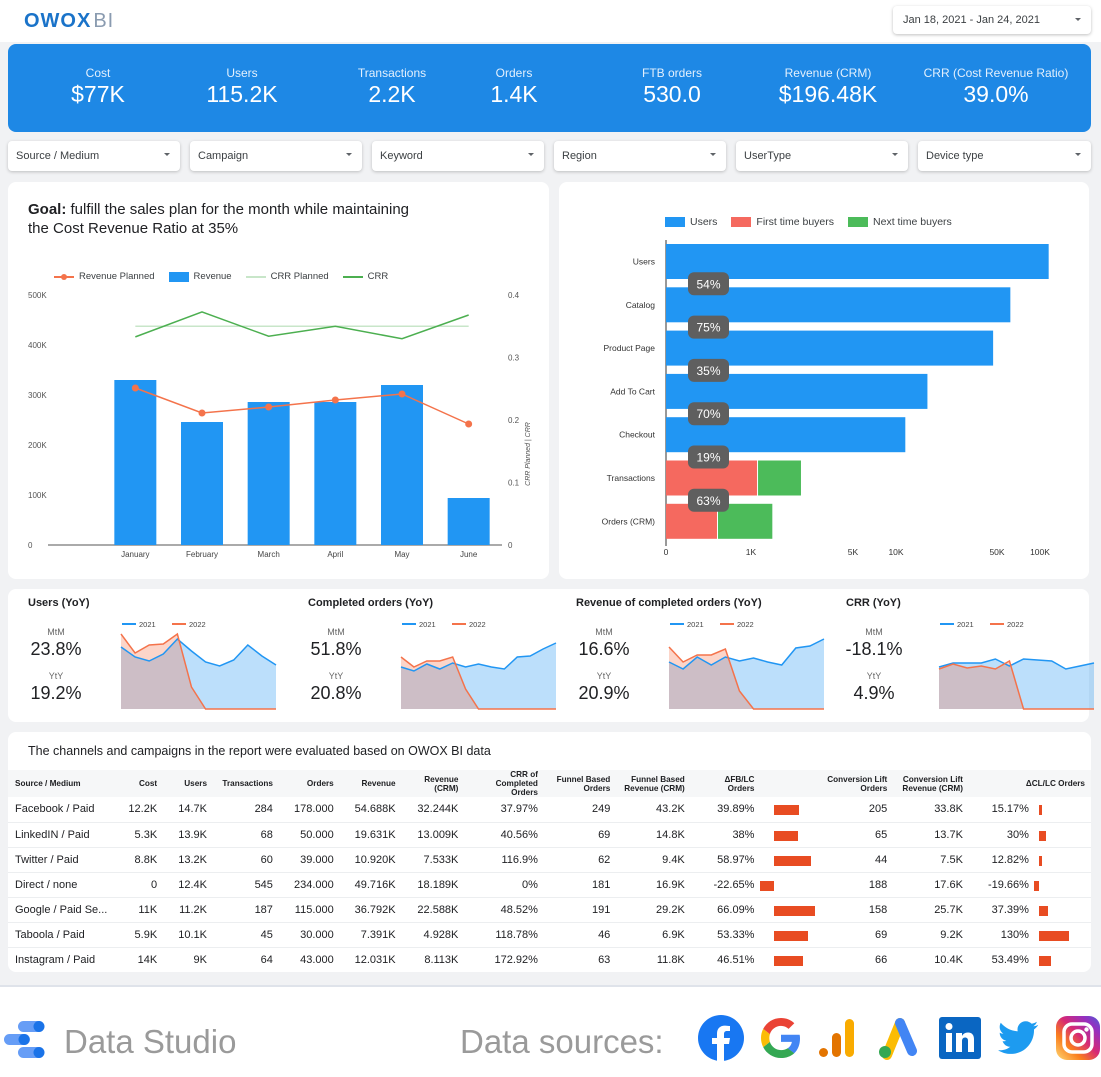 Image resolution: width=1101 pixels, height=1077 pixels. What do you see at coordinates (1029, 810) in the screenshot?
I see `cell-d_cl: 15.17%` at bounding box center [1029, 810].